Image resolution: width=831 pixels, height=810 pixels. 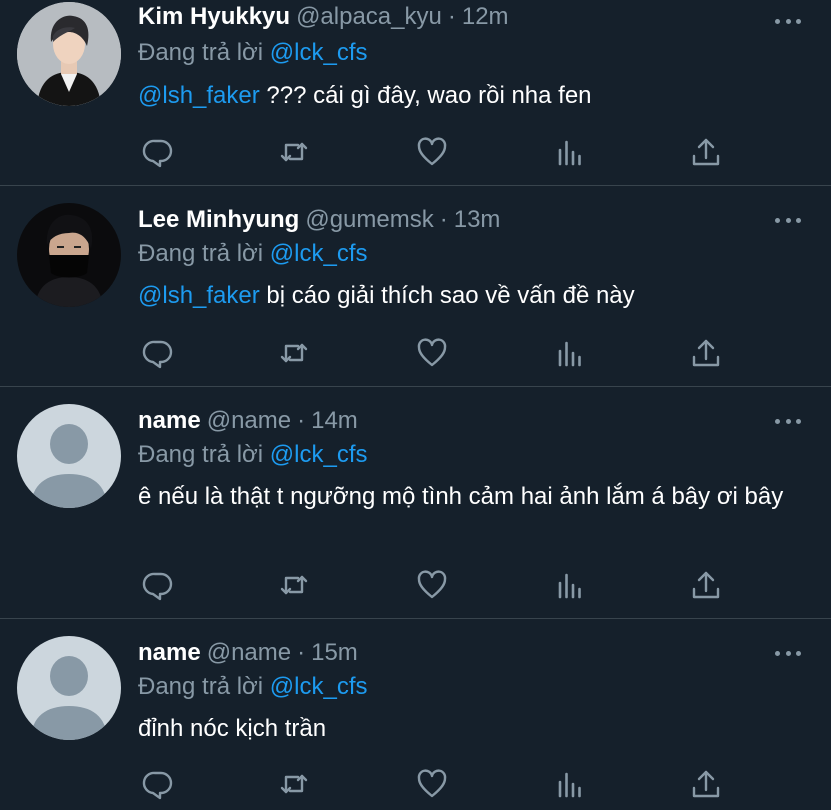 I want to click on handle: @alpaca_kyu, so click(x=369, y=16).